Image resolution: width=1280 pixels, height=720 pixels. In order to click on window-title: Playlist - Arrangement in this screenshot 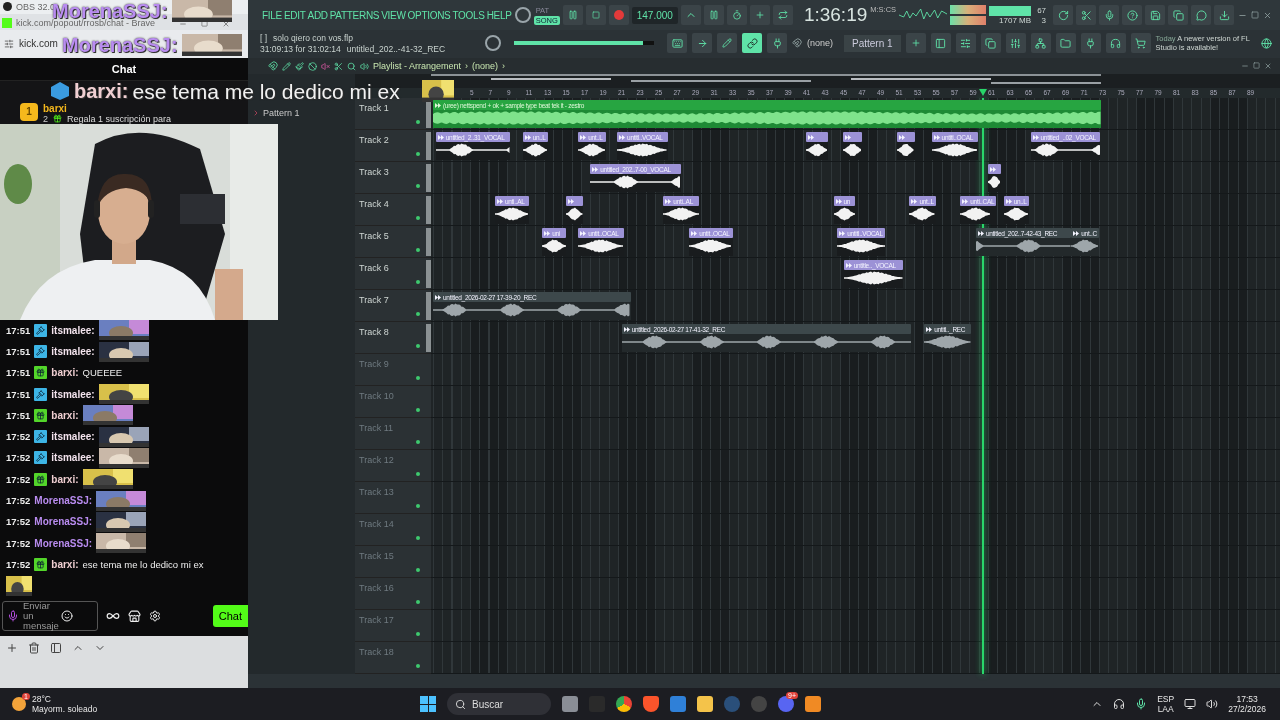, I will do `click(417, 66)`.